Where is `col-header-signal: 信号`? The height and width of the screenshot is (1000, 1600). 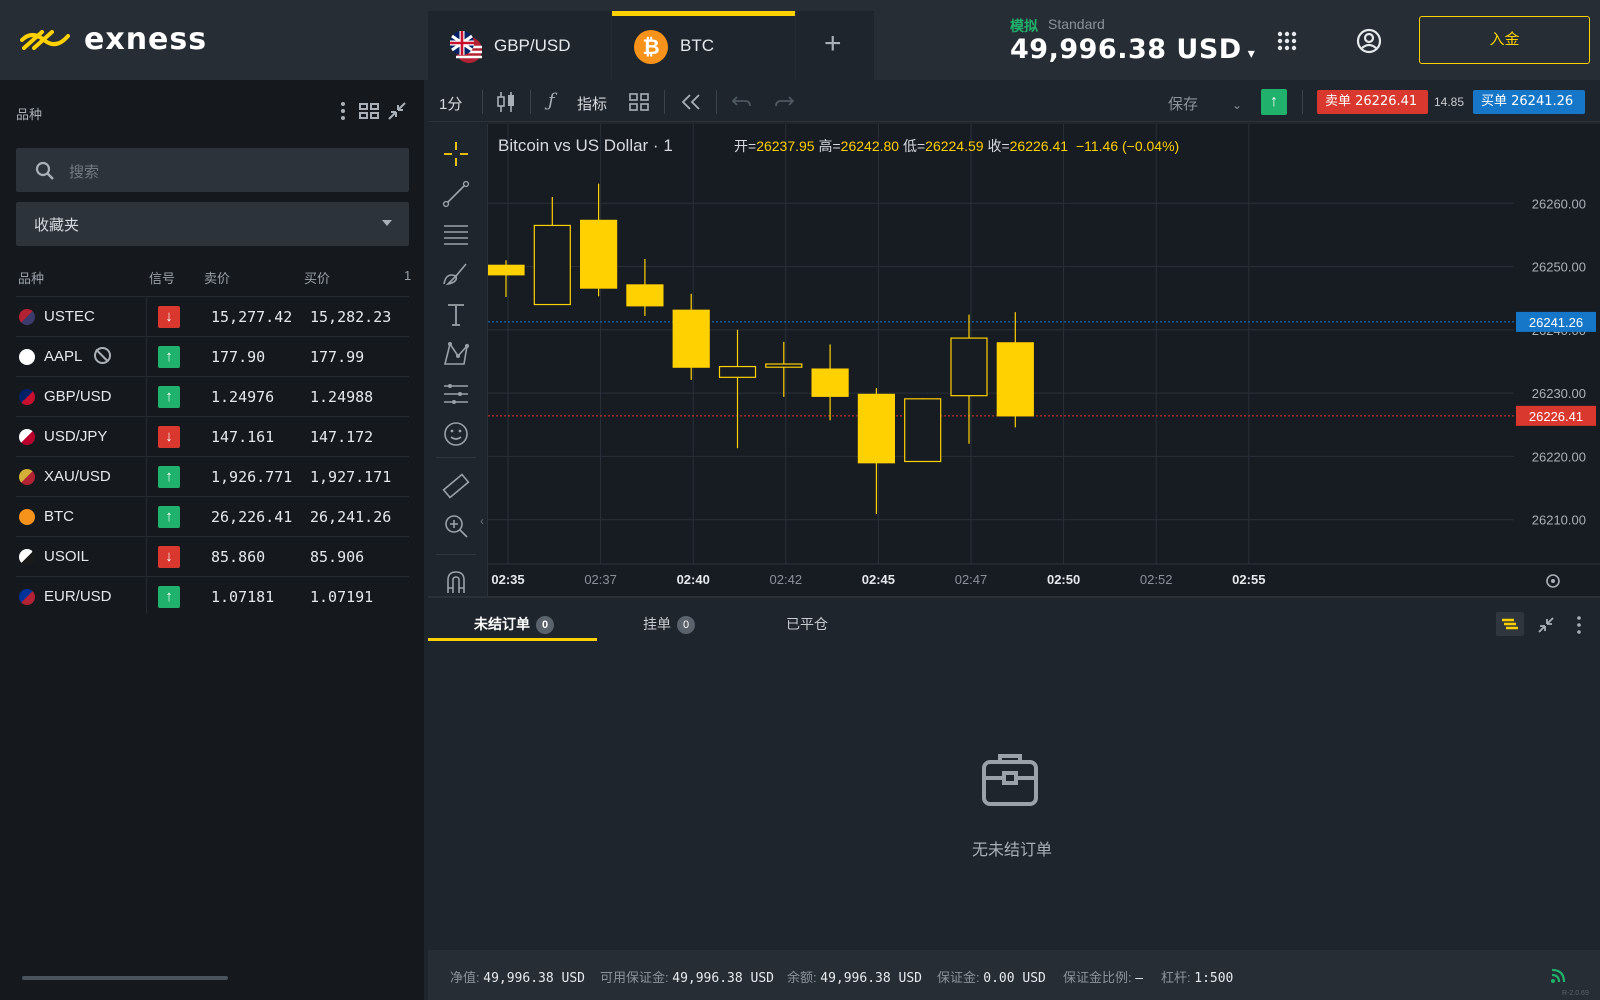
col-header-signal: 信号 is located at coordinates (162, 277).